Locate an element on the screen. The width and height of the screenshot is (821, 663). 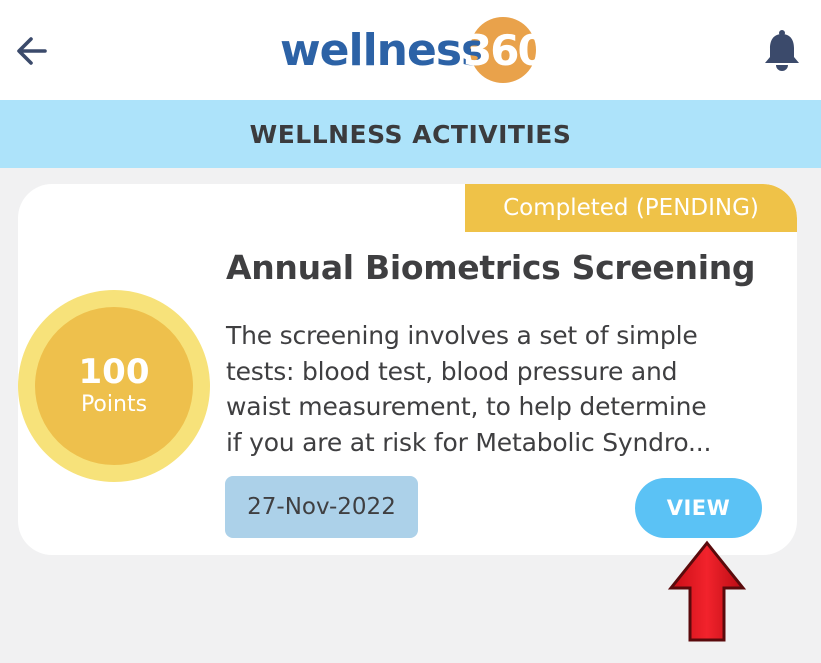
red-arrow-up-icon is located at coordinates (707, 591).